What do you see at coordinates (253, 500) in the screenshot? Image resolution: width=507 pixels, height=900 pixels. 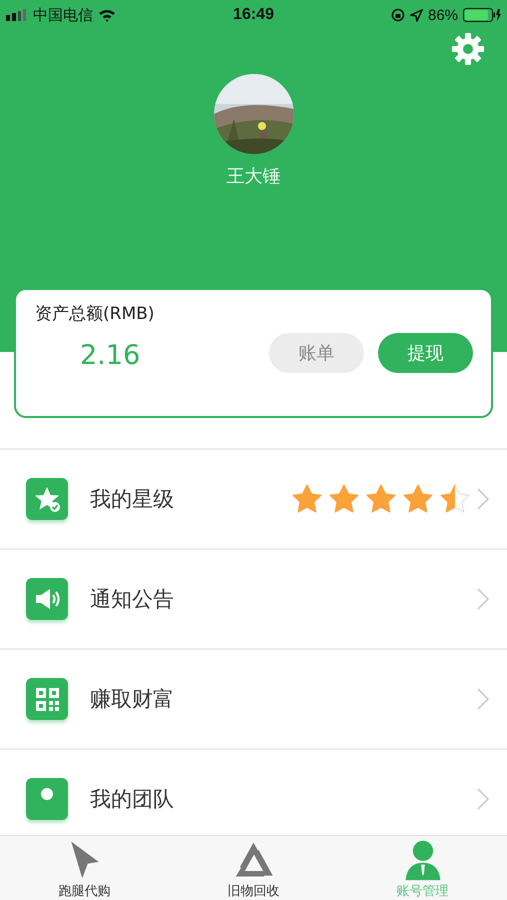 I see `menu-row: 我的星级` at bounding box center [253, 500].